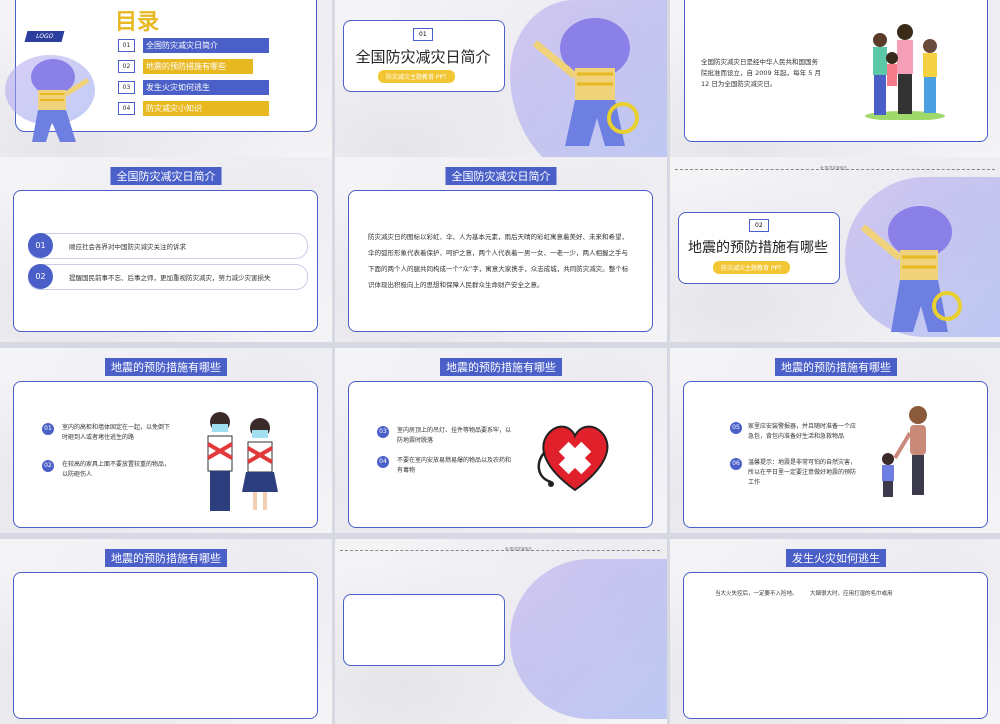  Describe the element at coordinates (198, 66) in the screenshot. I see `toc-item-2-label: 地震的预防措施有哪些` at that location.